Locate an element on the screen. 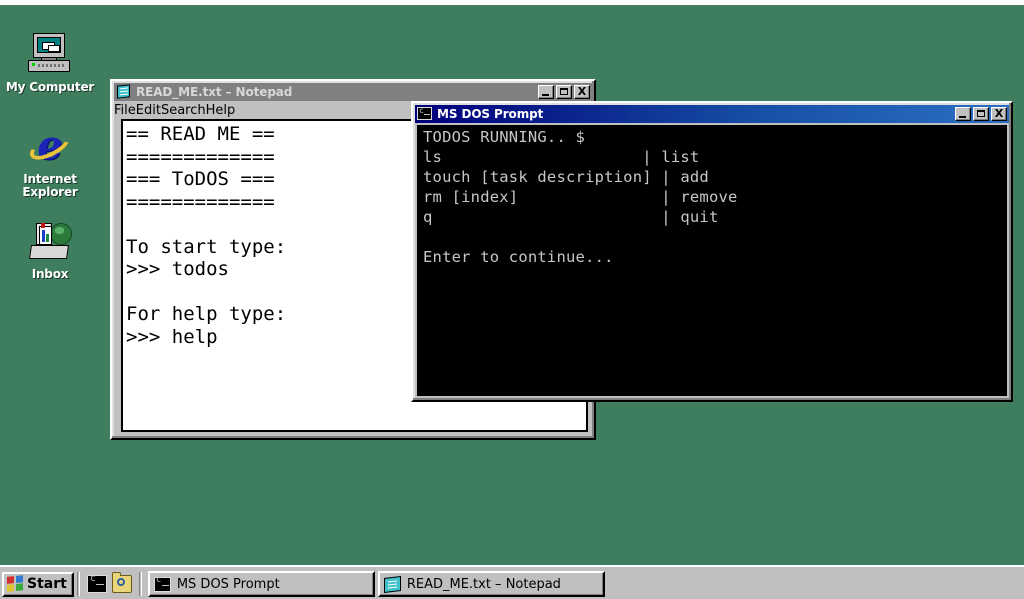 The width and height of the screenshot is (1024, 599). desktop-icon-internet-explorer: e Internet Explorer is located at coordinates (50, 160).